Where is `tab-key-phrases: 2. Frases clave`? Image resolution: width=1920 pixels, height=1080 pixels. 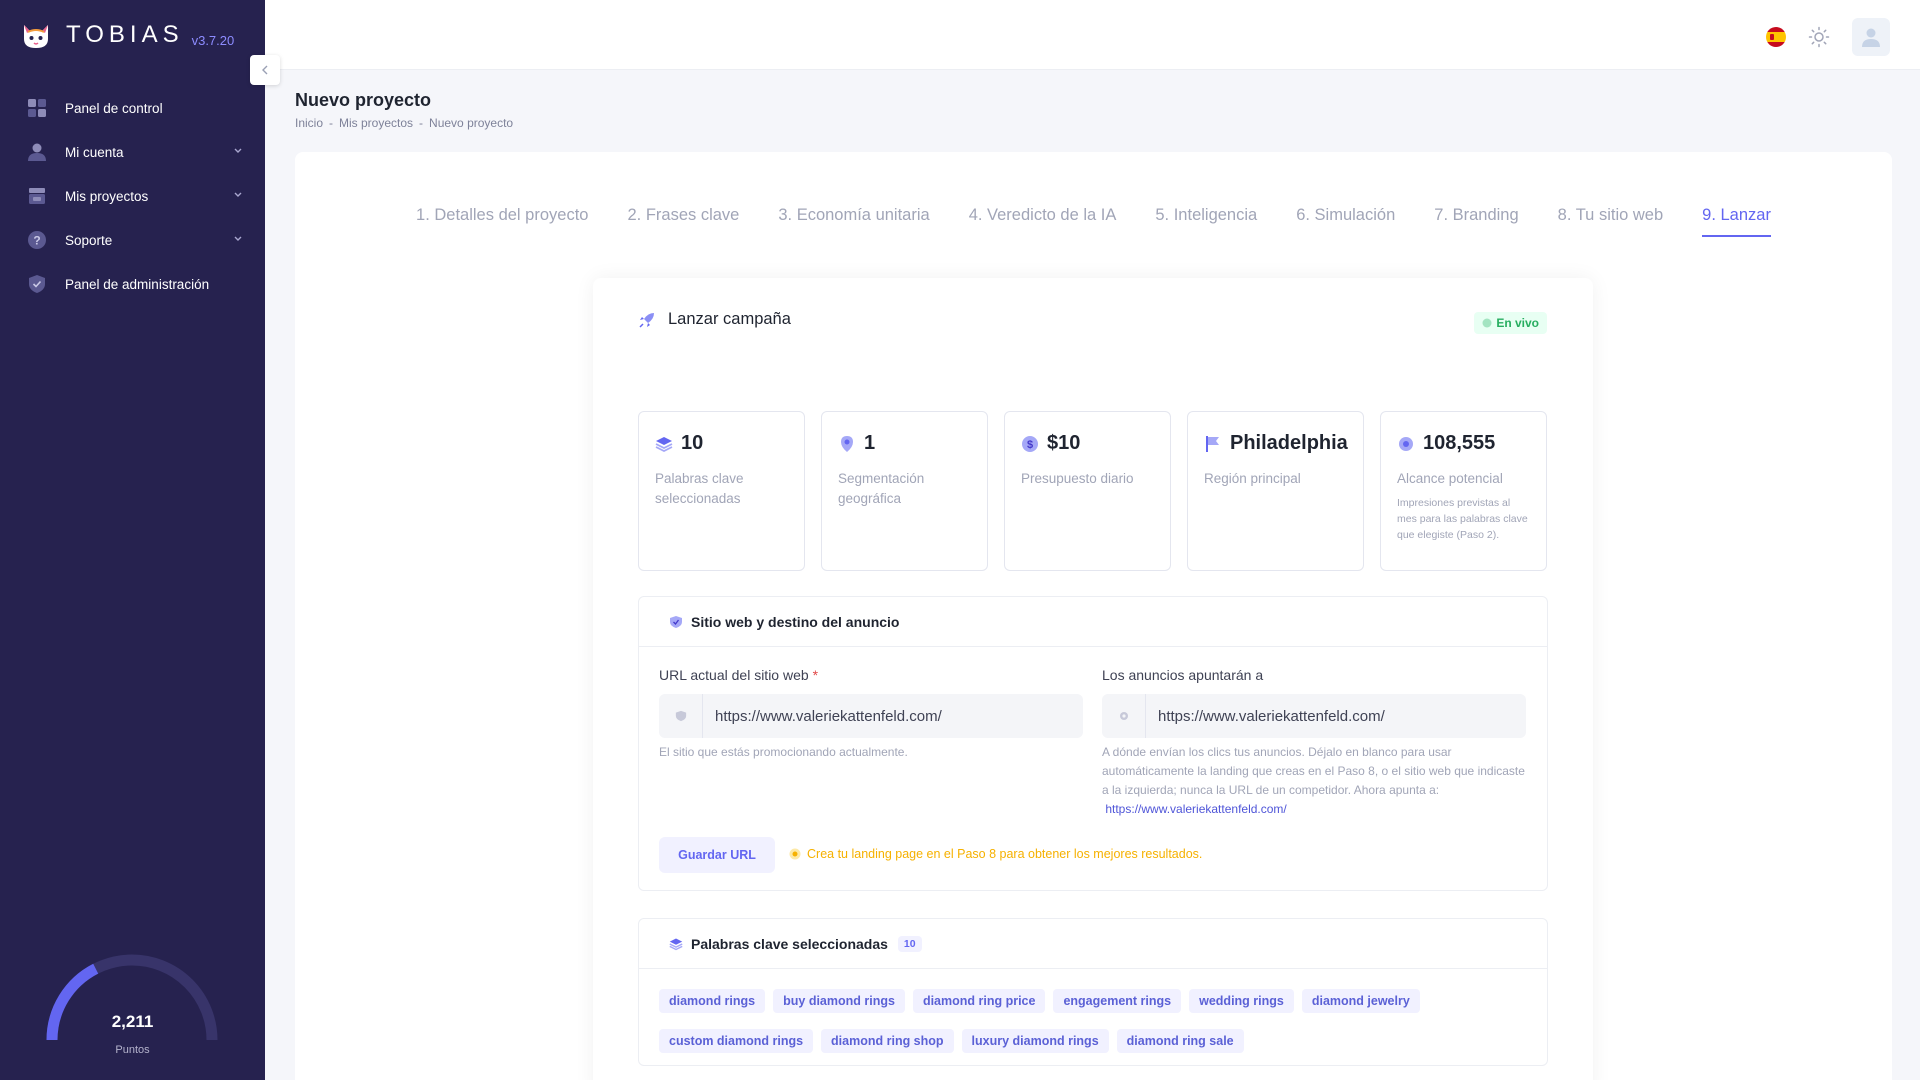
tab-key-phrases: 2. Frases clave is located at coordinates (683, 221).